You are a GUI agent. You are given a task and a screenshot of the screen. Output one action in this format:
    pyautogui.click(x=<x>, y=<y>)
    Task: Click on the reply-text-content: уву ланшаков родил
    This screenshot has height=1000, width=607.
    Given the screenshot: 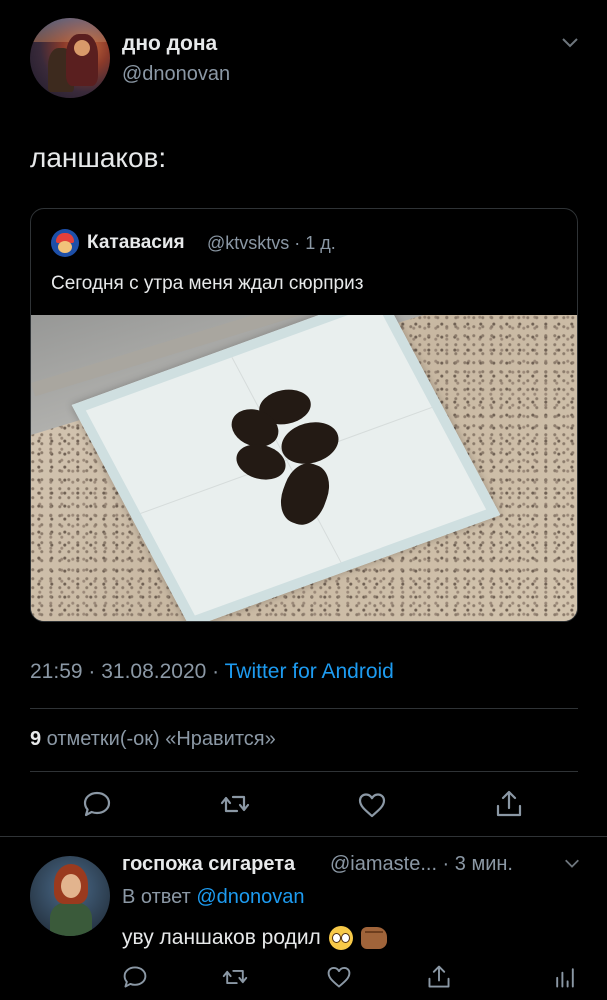 What is the action you would take?
    pyautogui.click(x=221, y=937)
    